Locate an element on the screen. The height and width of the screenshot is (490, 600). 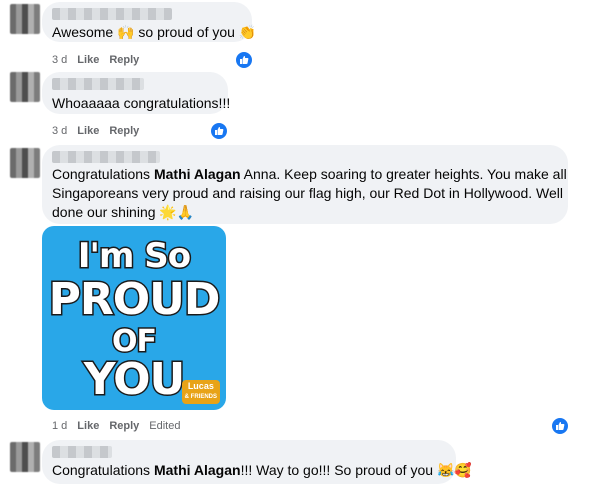
edited-label: Edited is located at coordinates (165, 426).